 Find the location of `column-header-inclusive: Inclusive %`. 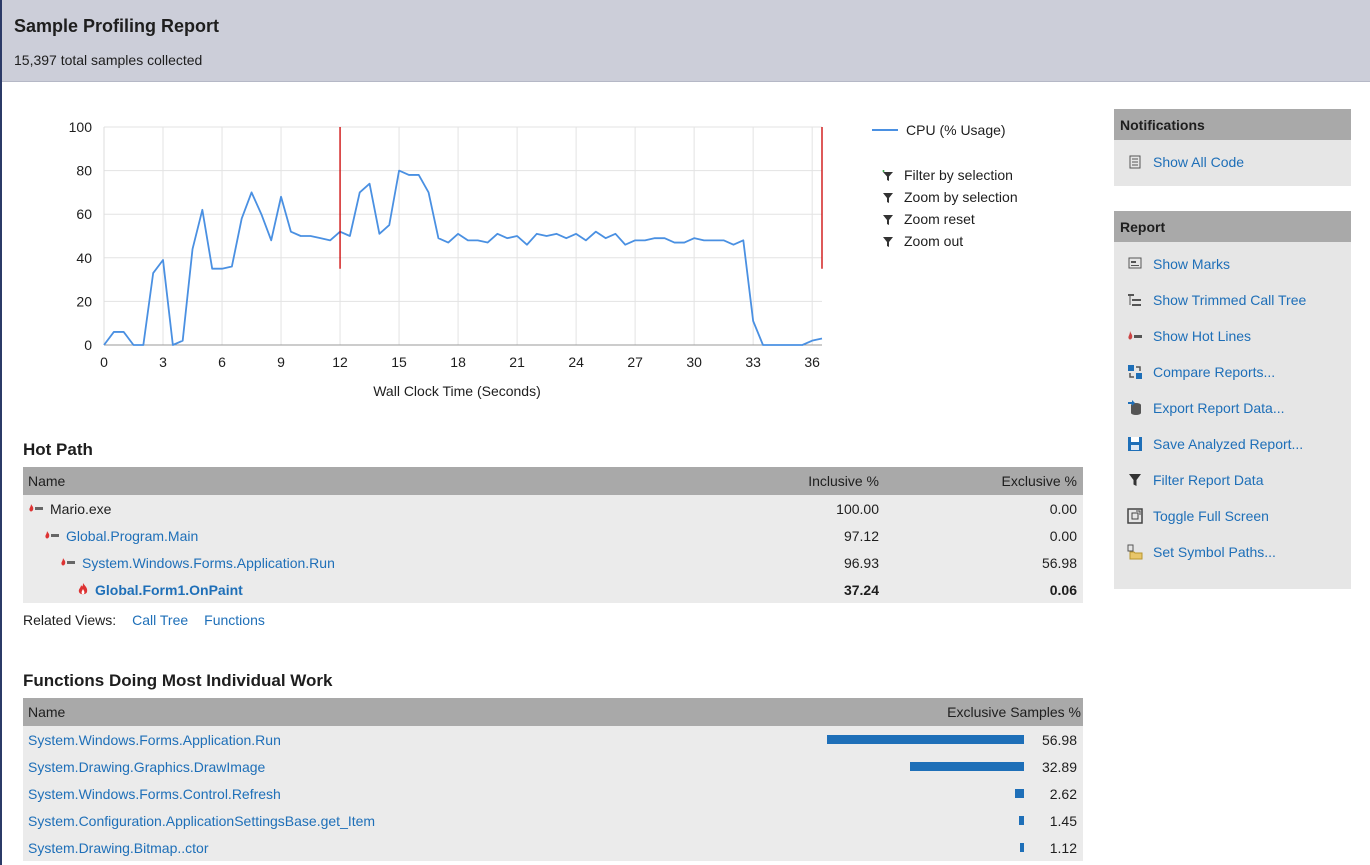

column-header-inclusive: Inclusive % is located at coordinates (843, 481).